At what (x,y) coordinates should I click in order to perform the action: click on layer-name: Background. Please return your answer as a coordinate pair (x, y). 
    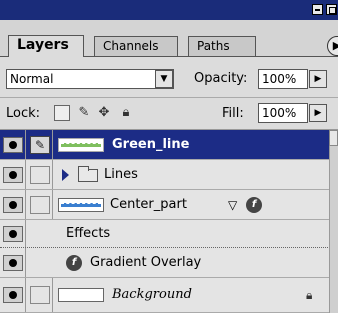
    Looking at the image, I should click on (152, 295).